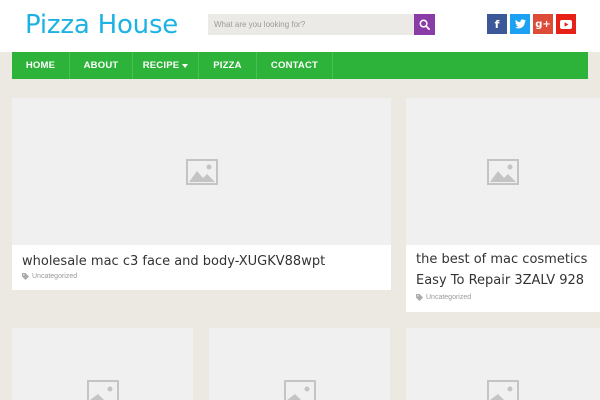 This screenshot has width=600, height=400. I want to click on facebook-icon: f, so click(497, 24).